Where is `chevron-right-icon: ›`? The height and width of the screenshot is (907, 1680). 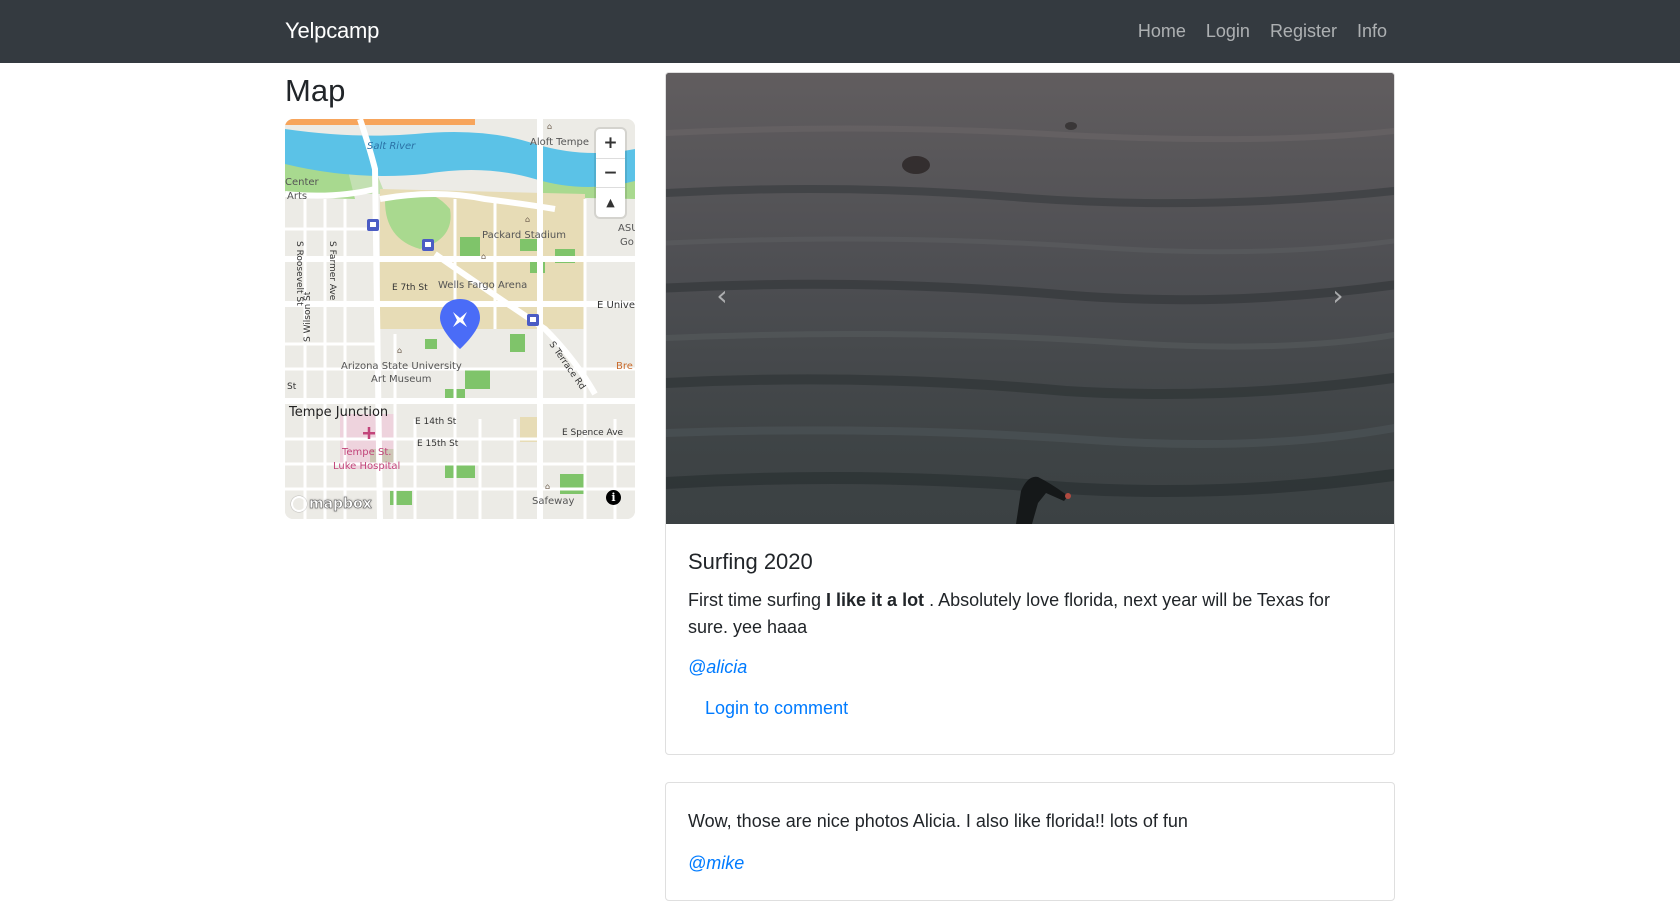 chevron-right-icon: › is located at coordinates (1338, 295).